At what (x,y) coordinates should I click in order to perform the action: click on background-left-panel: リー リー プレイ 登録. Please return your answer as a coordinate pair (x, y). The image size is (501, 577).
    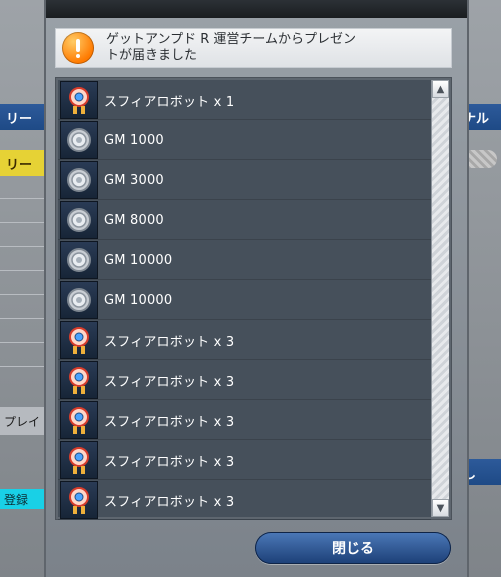
    Looking at the image, I should click on (22, 288).